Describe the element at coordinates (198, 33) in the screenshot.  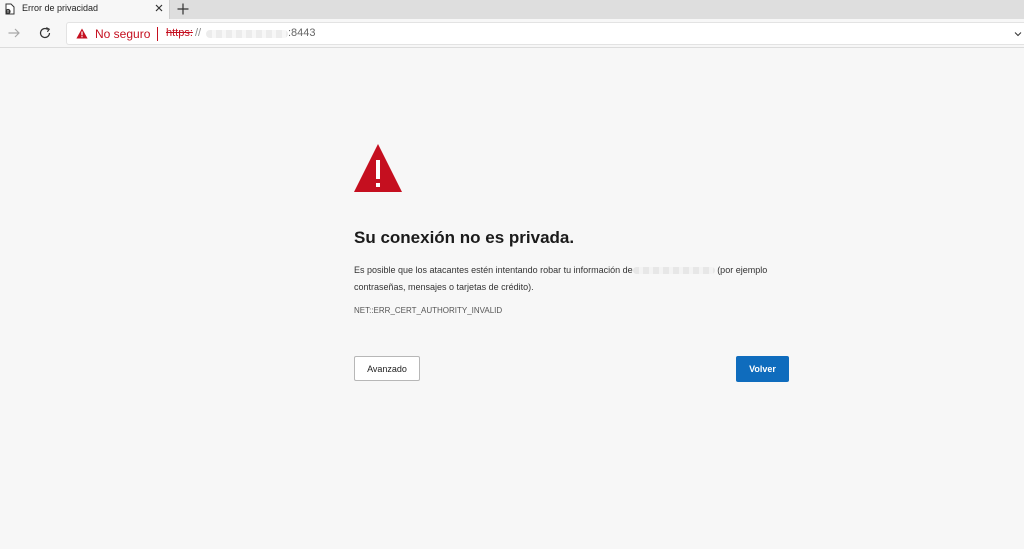
I see `url-slashes: //` at that location.